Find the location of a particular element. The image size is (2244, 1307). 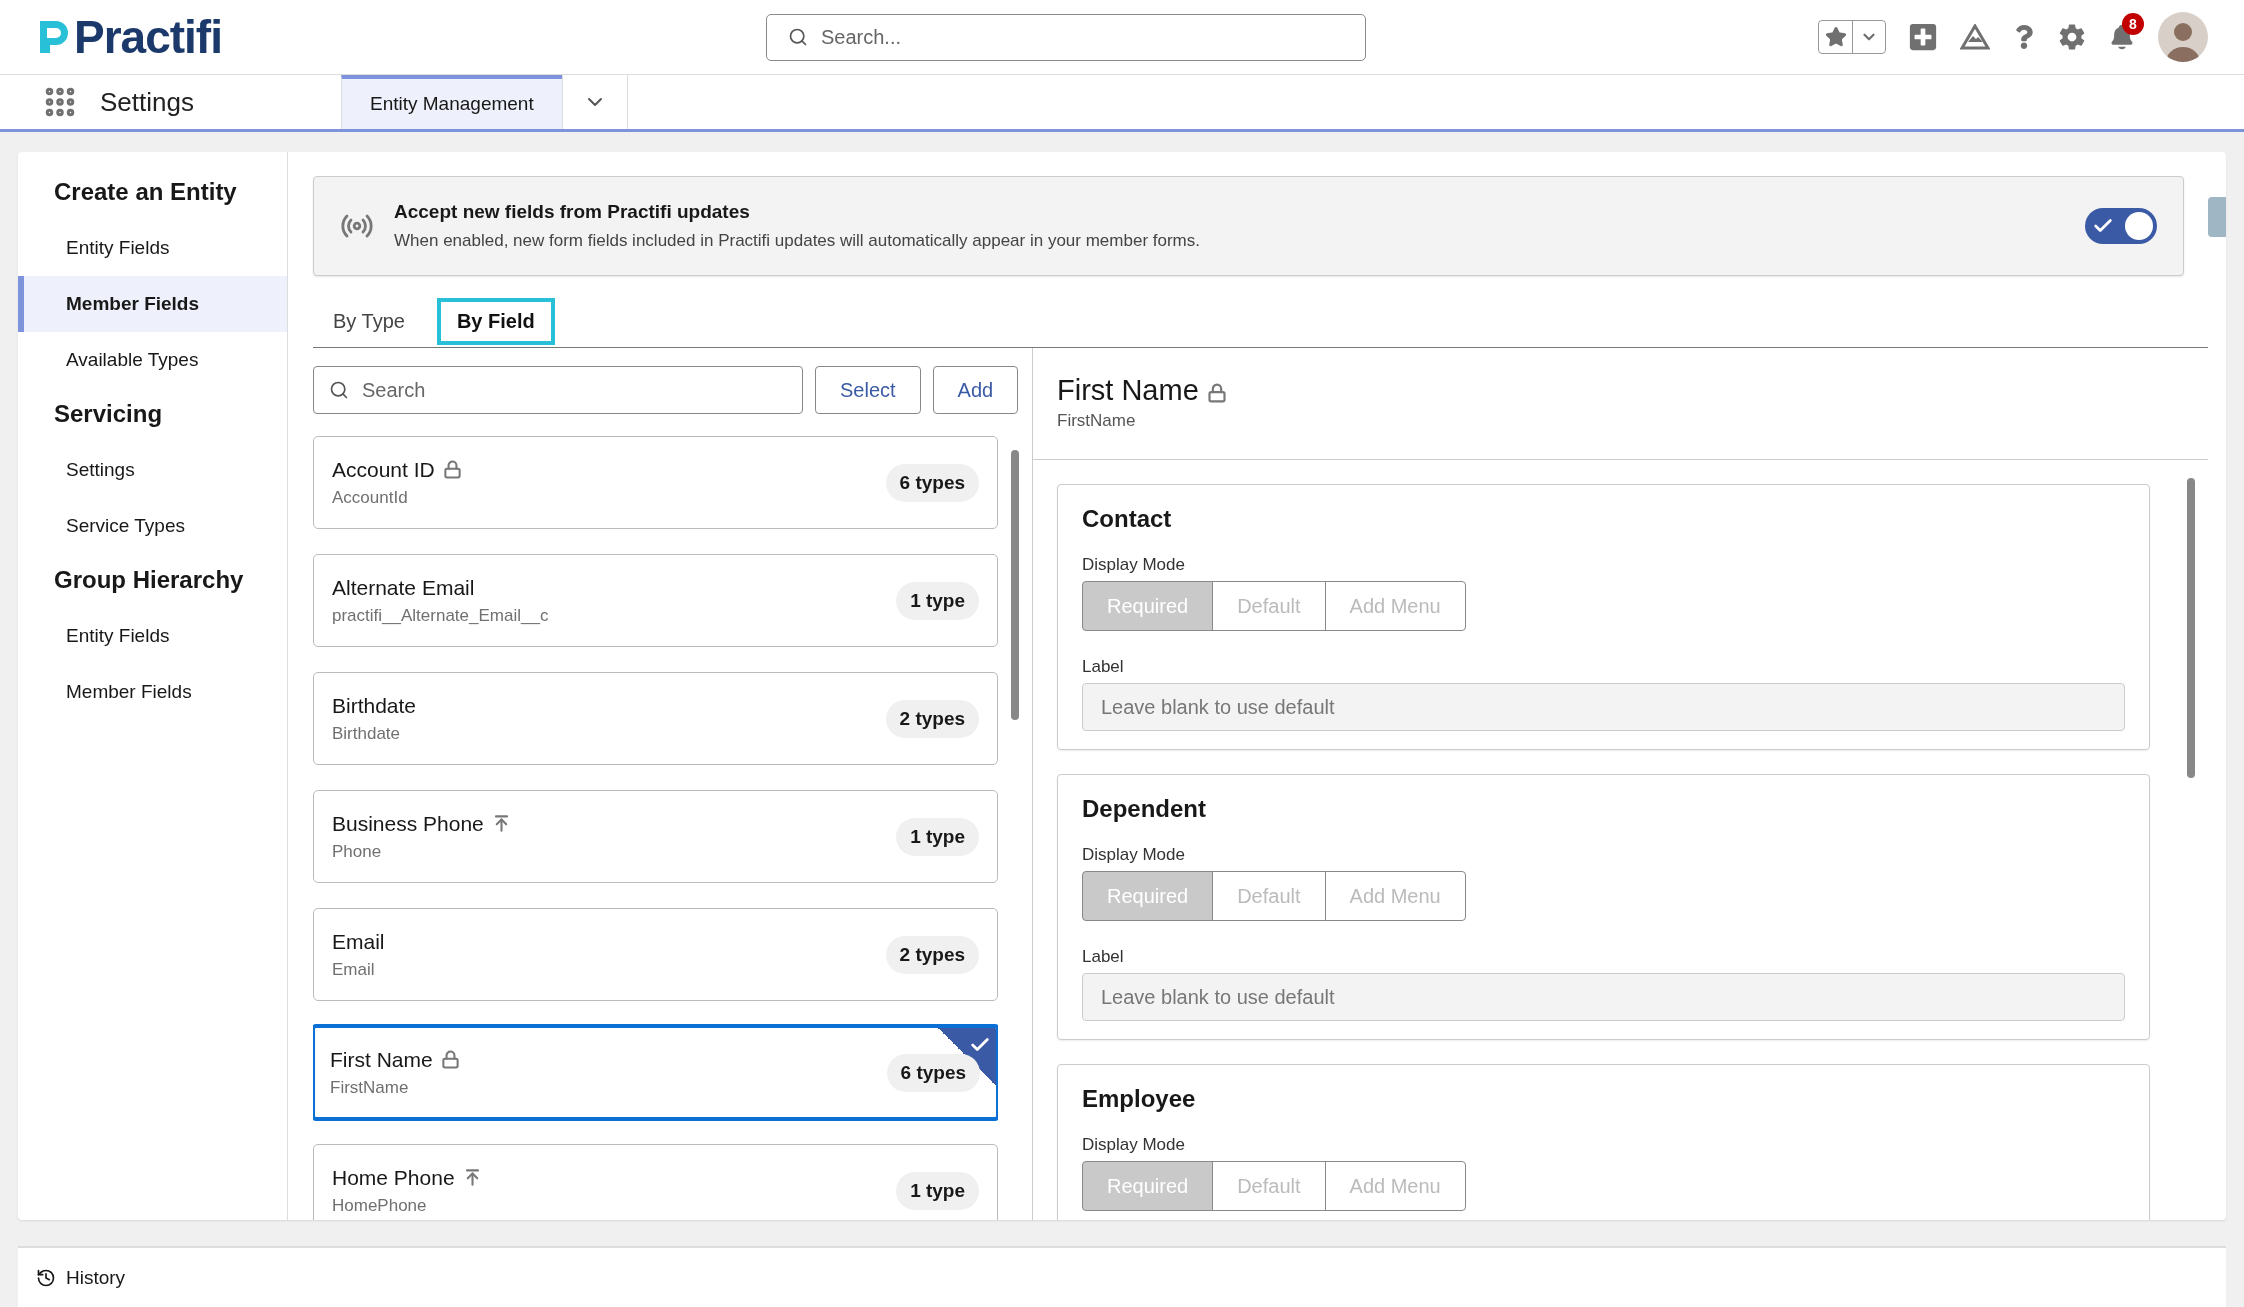

field-name: First Name is located at coordinates (381, 1059).